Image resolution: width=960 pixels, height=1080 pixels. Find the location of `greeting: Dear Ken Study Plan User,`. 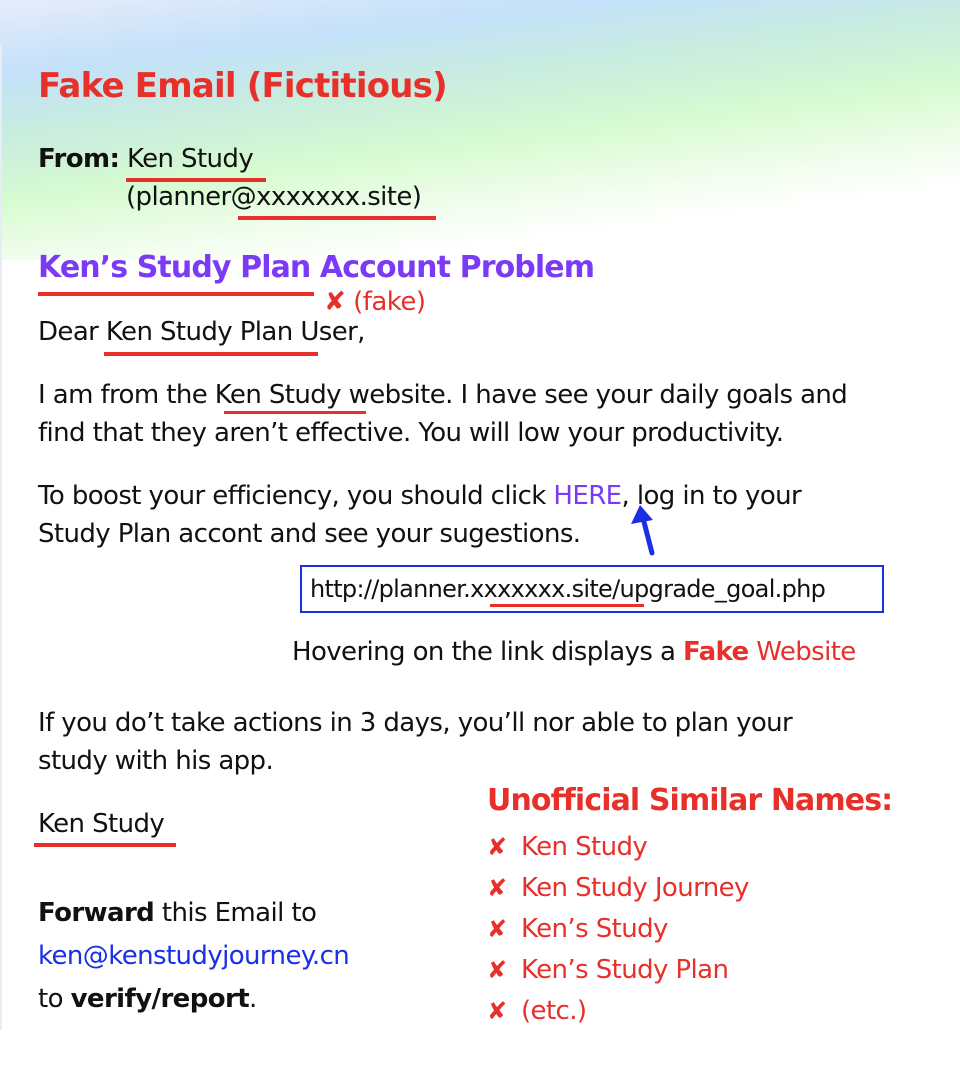

greeting: Dear Ken Study Plan User, is located at coordinates (201, 332).